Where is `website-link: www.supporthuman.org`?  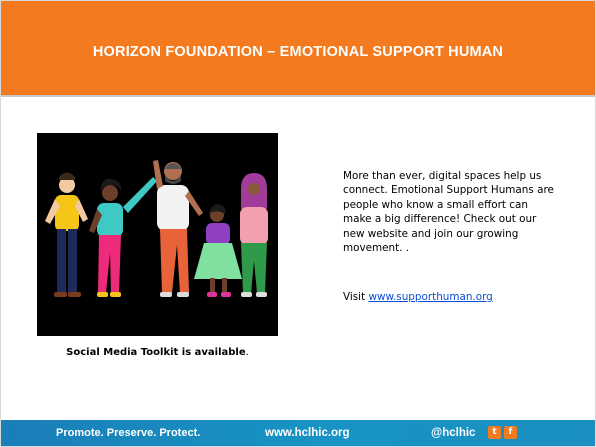 website-link: www.supporthuman.org is located at coordinates (430, 297).